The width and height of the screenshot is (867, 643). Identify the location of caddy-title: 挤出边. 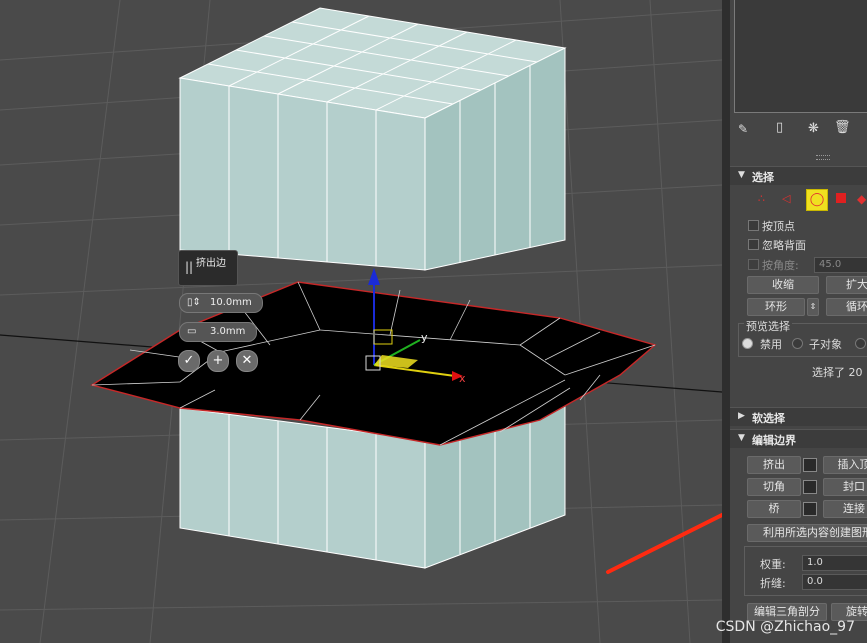
(211, 263).